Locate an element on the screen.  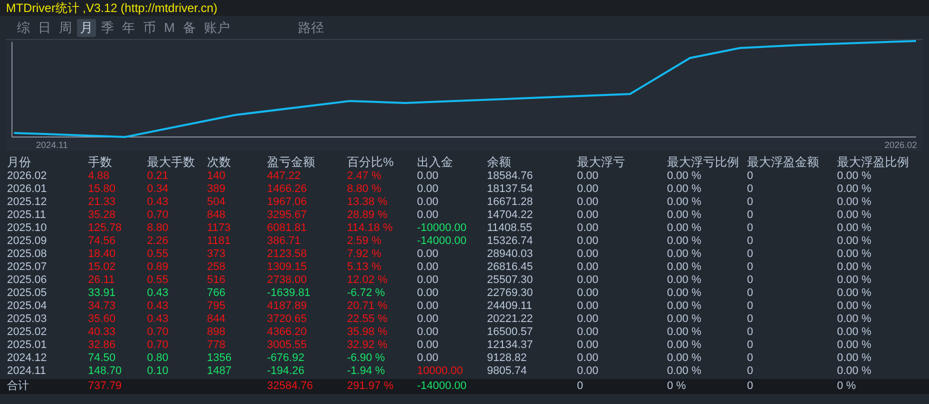
table-cell: 2024.11 is located at coordinates (26, 371).